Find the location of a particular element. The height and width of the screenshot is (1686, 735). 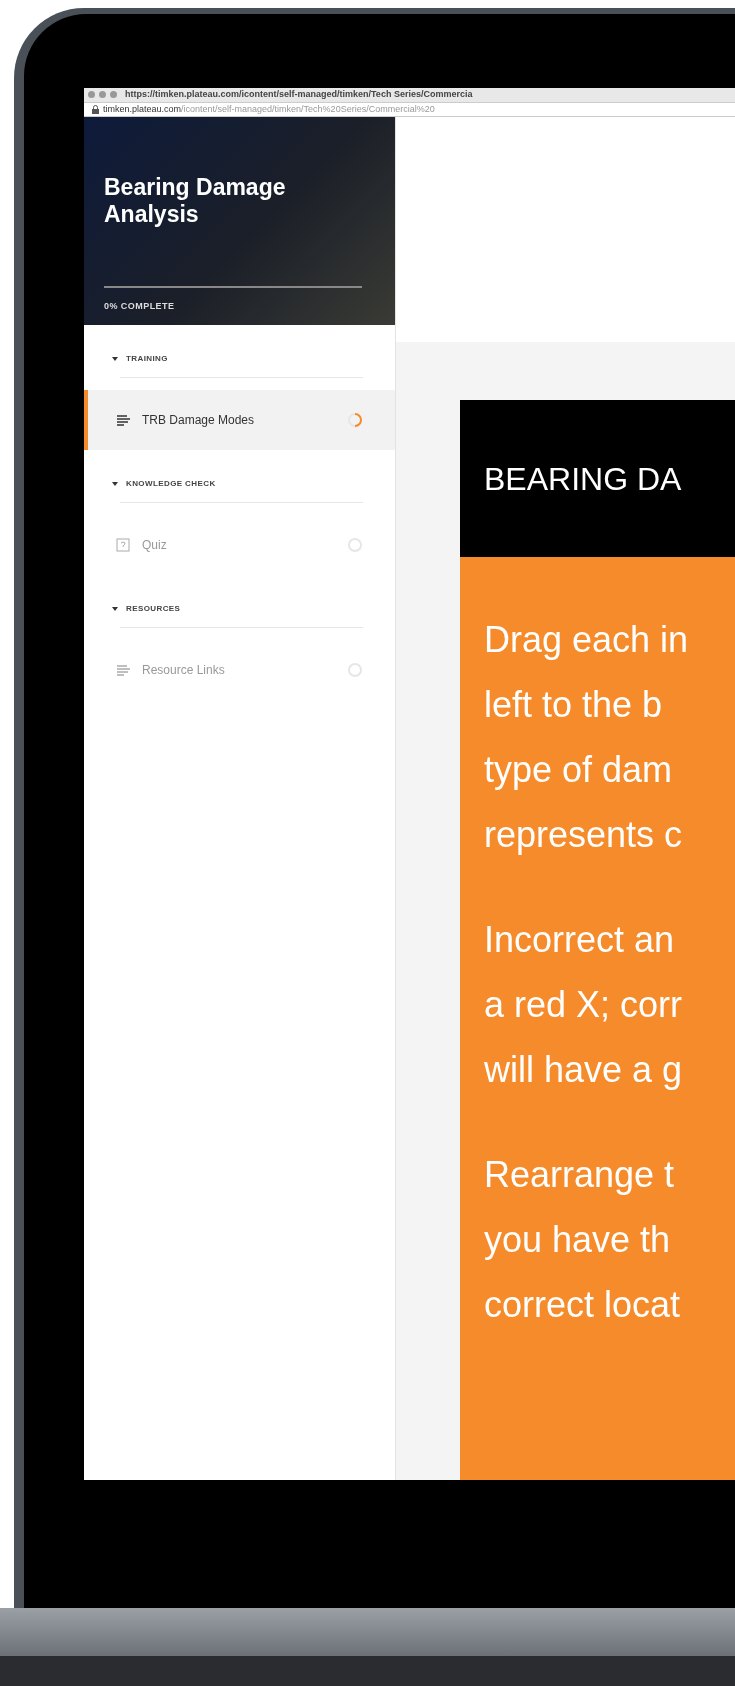

section-heading: RESOURCES is located at coordinates (153, 609).